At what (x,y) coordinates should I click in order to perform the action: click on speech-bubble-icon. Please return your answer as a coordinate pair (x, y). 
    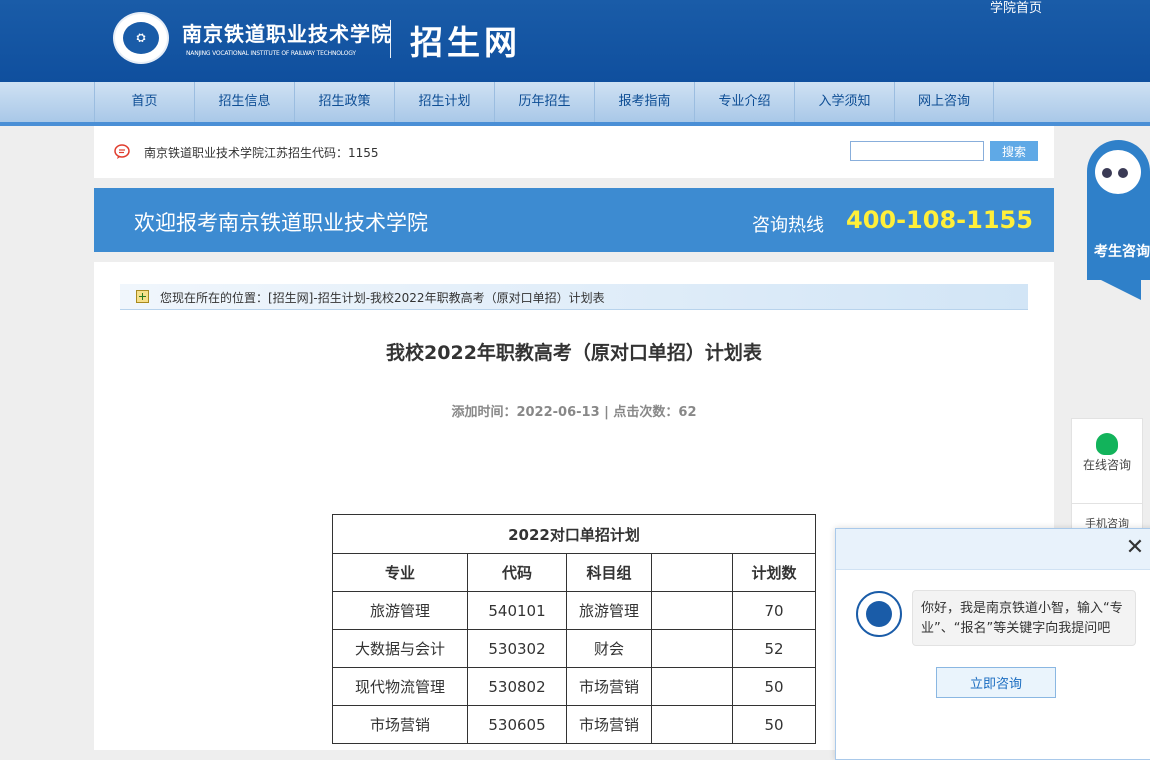
    Looking at the image, I should click on (122, 151).